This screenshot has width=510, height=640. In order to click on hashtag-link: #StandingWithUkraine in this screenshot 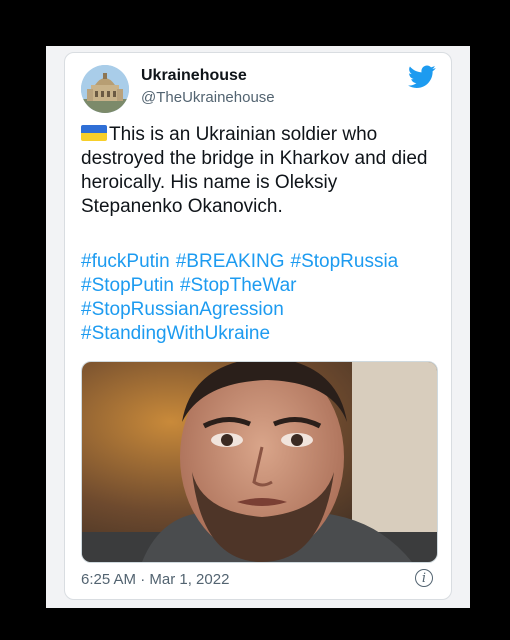, I will do `click(175, 334)`.